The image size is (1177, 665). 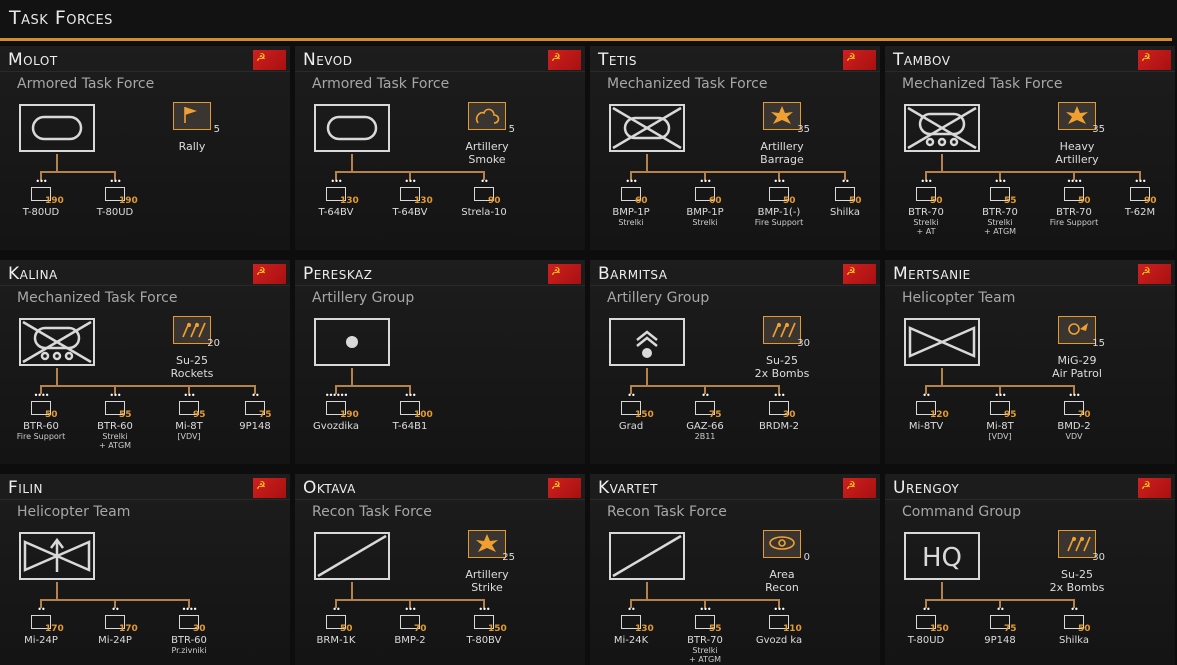 What do you see at coordinates (1000, 640) in the screenshot?
I see `unit-name: 9P148` at bounding box center [1000, 640].